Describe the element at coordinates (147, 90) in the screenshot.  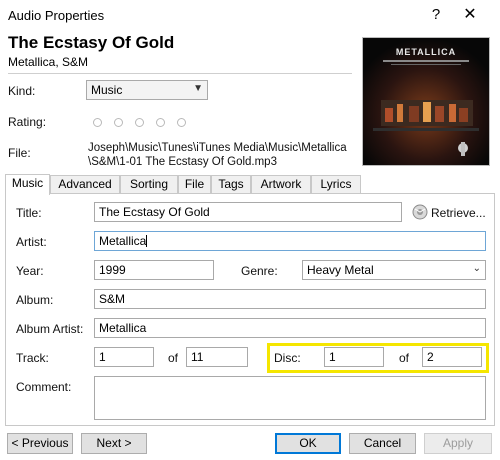
I see `kind-select: Music ▼` at that location.